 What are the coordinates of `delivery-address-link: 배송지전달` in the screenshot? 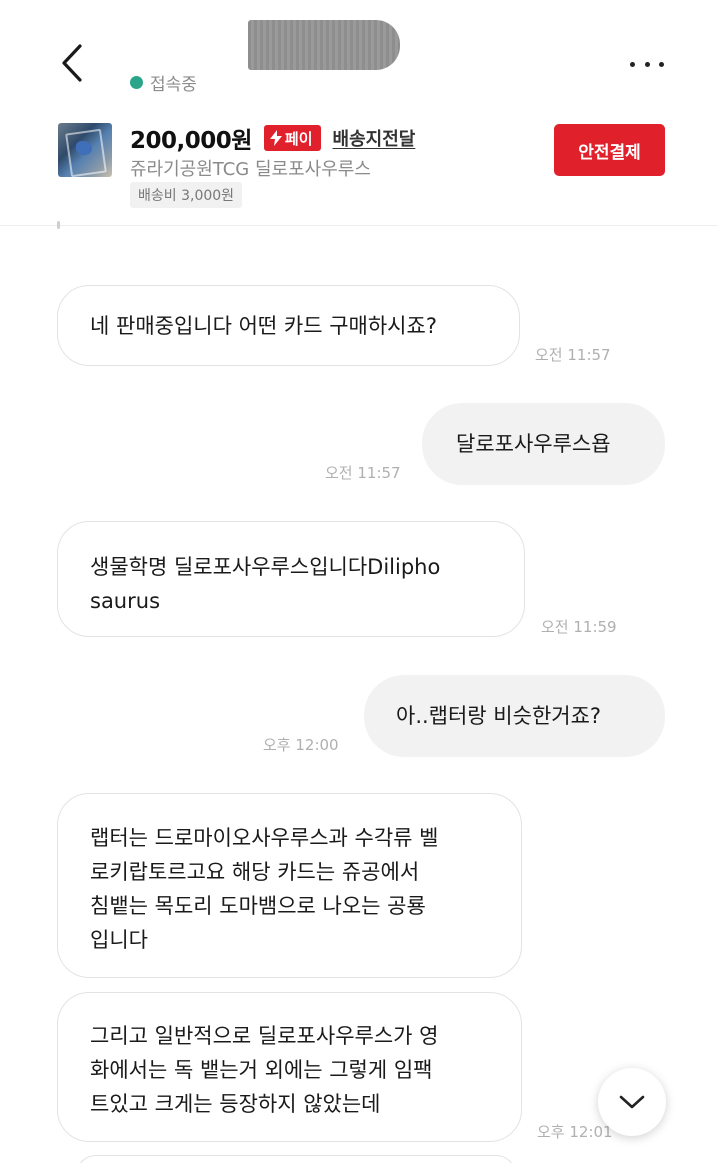 It's located at (374, 138).